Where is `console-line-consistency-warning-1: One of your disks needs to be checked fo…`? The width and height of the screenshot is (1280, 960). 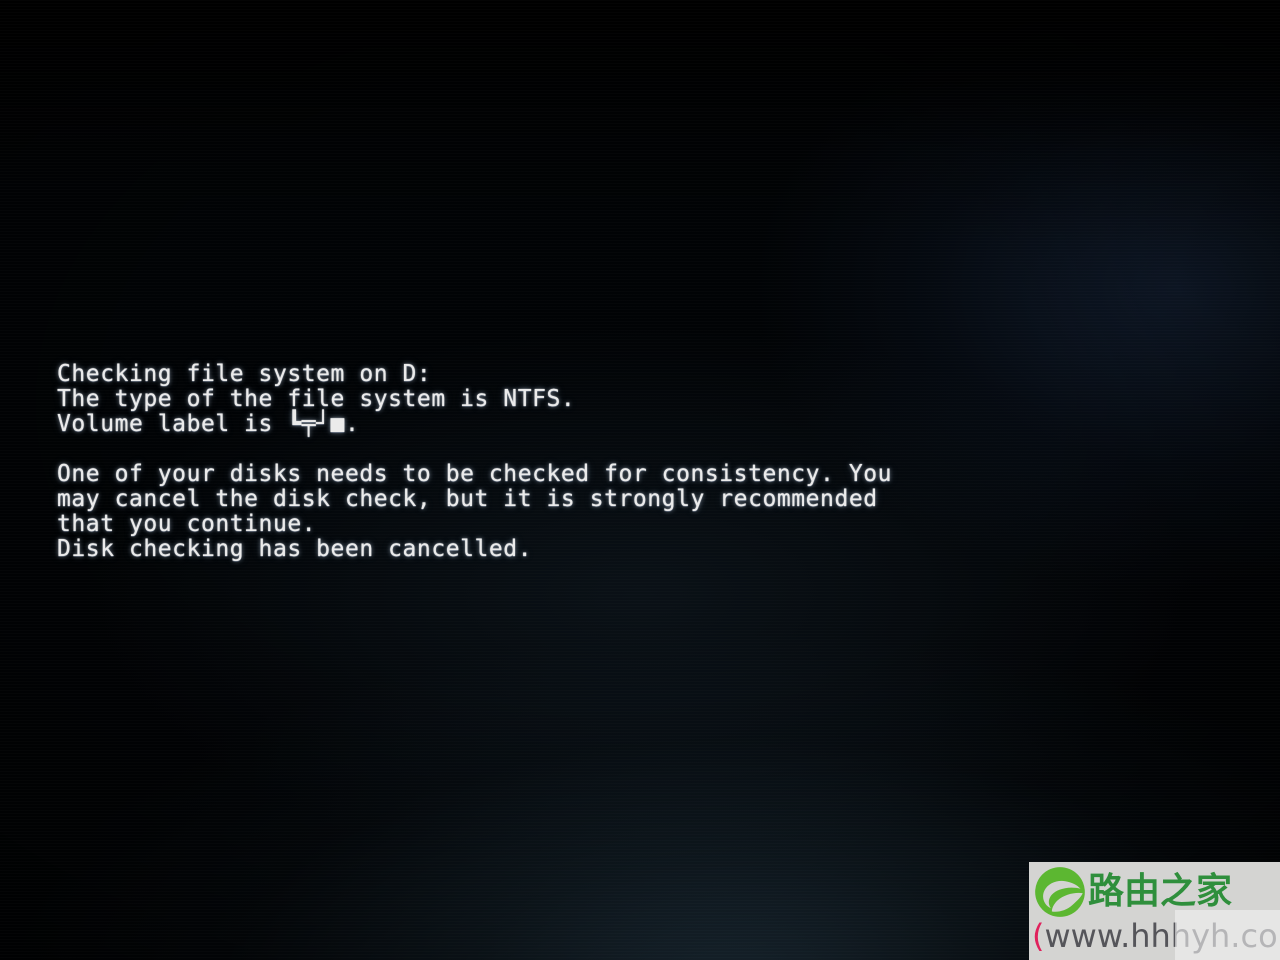 console-line-consistency-warning-1: One of your disks needs to be checked fo… is located at coordinates (475, 474).